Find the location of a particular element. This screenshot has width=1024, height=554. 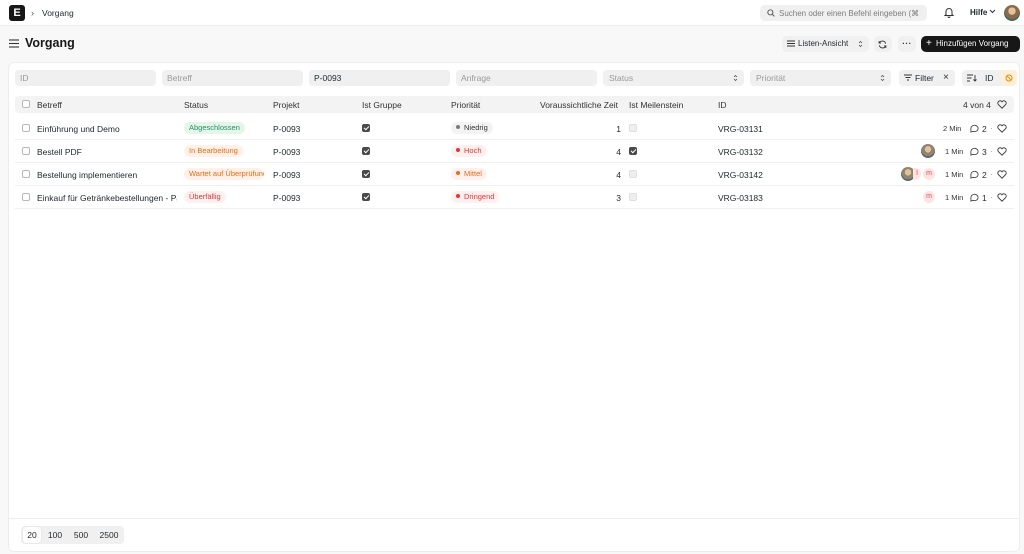

sort-label: ID is located at coordinates (989, 78).